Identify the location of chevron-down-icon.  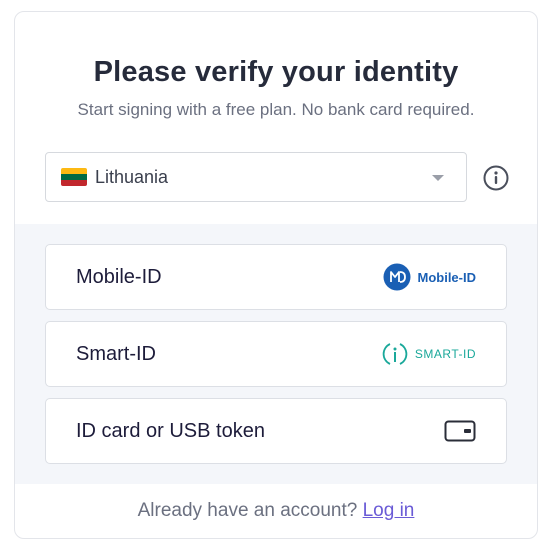
(438, 178).